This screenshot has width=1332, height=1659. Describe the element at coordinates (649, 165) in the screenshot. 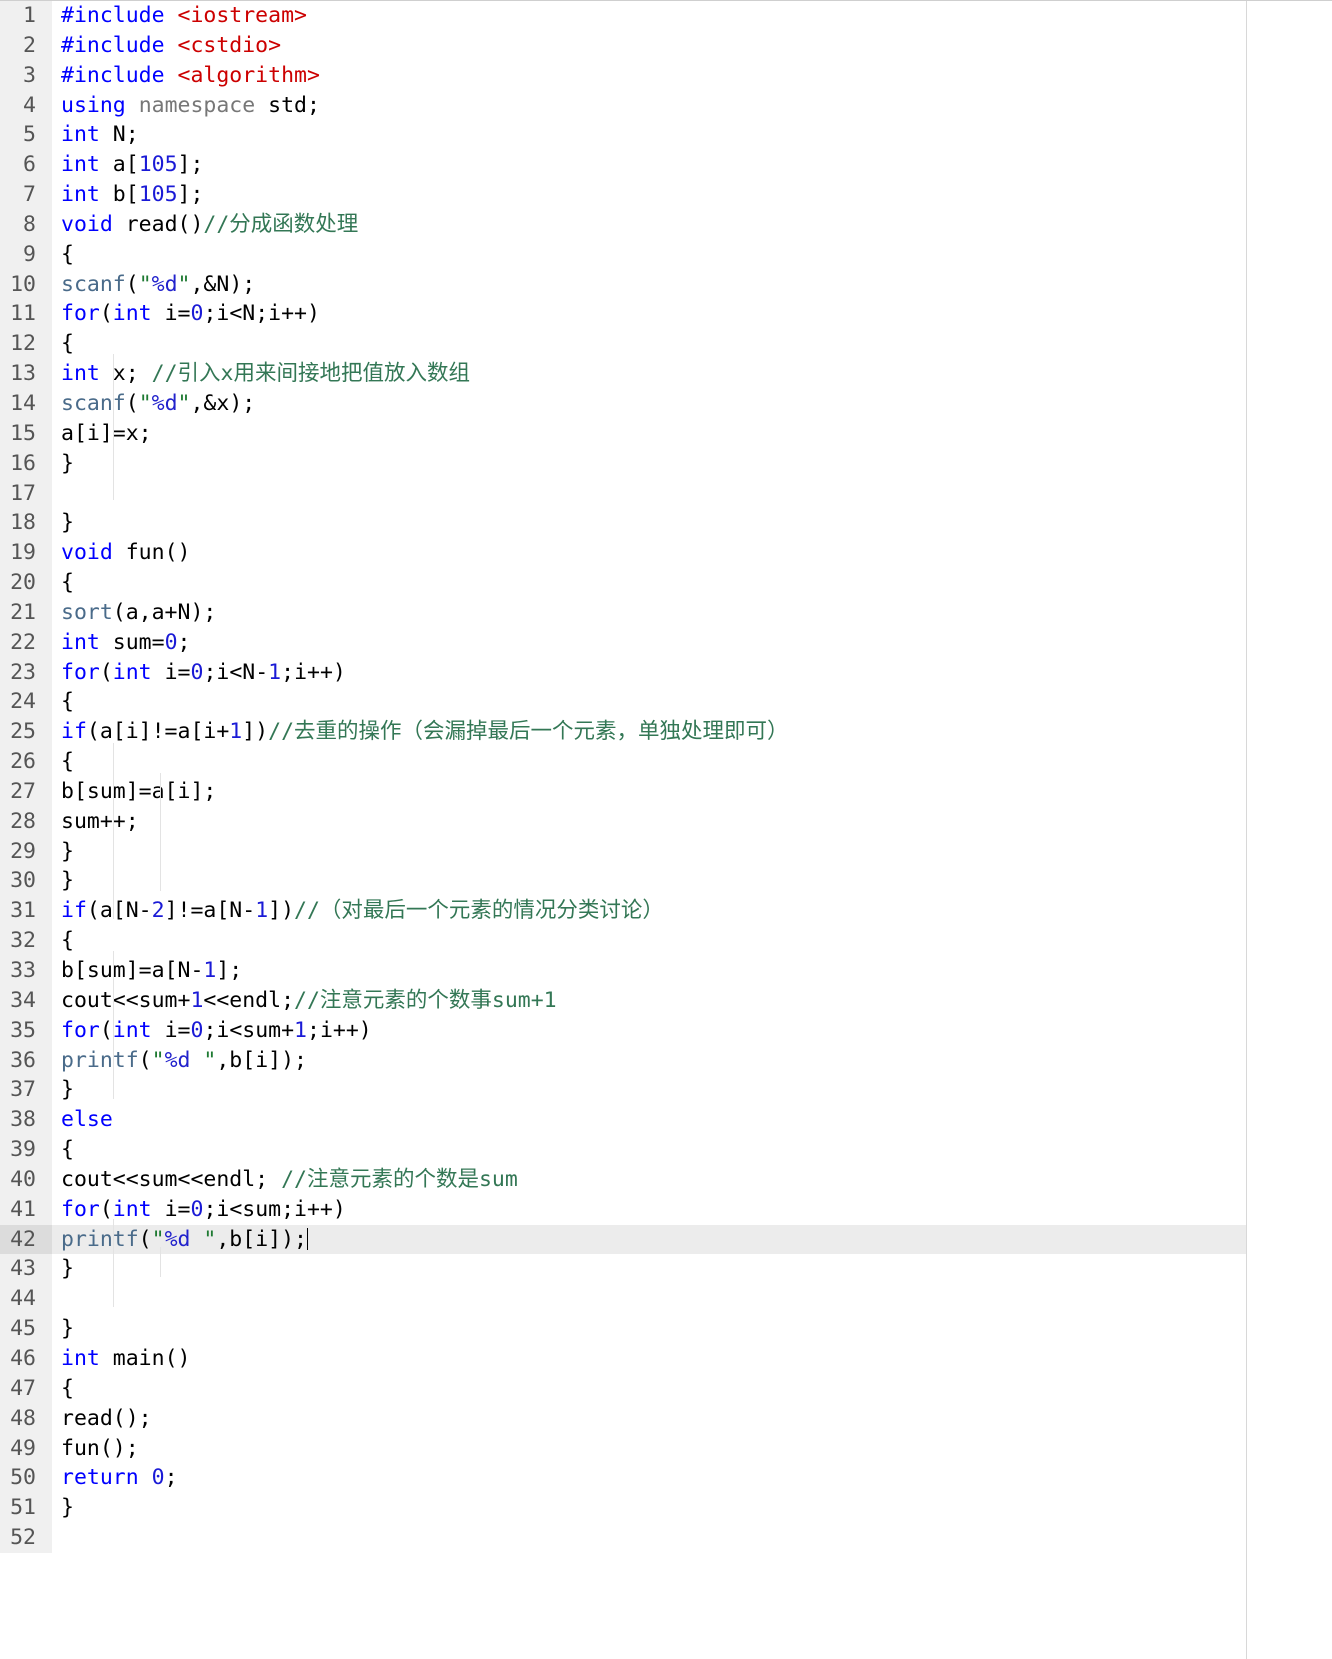

I see `line-content: int a[105];` at that location.